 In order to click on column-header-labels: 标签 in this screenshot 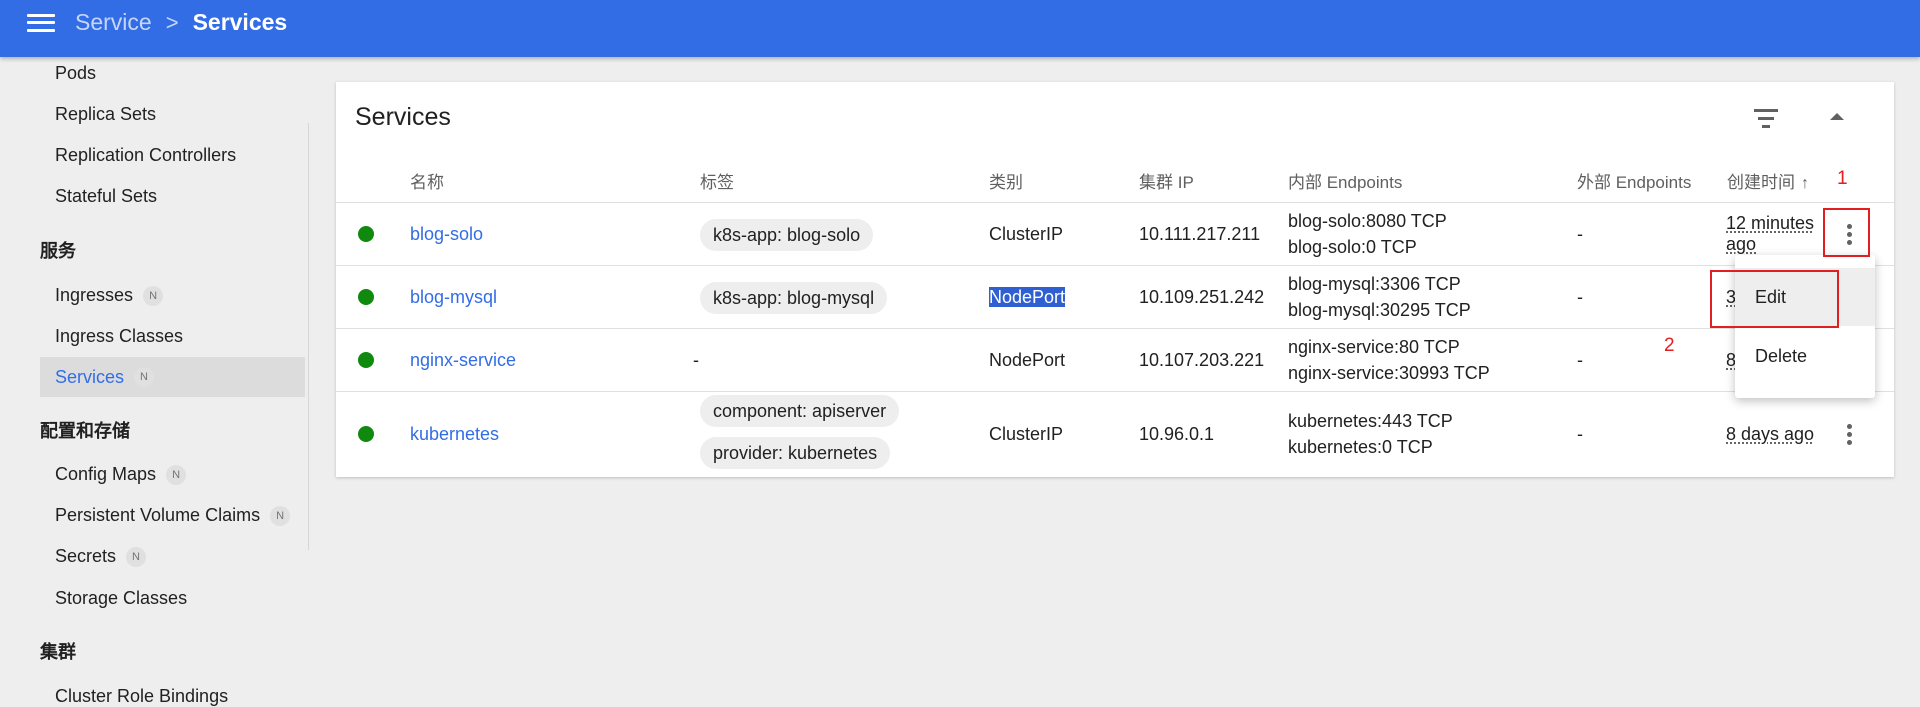, I will do `click(717, 182)`.